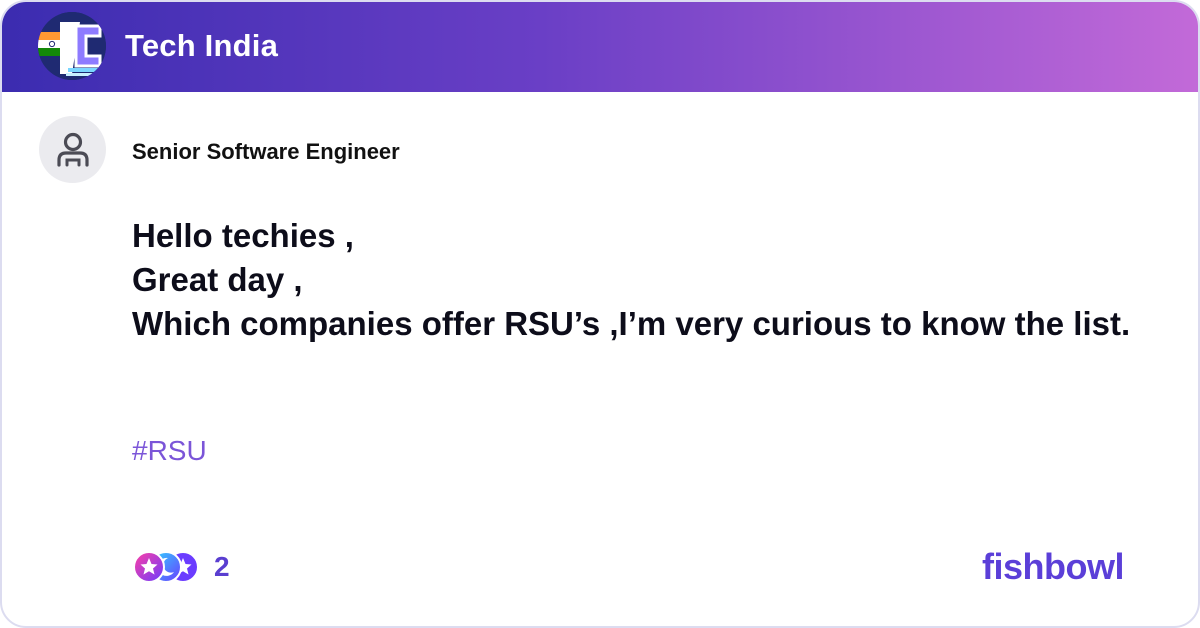 The width and height of the screenshot is (1200, 628). I want to click on reaction-count: 2, so click(222, 566).